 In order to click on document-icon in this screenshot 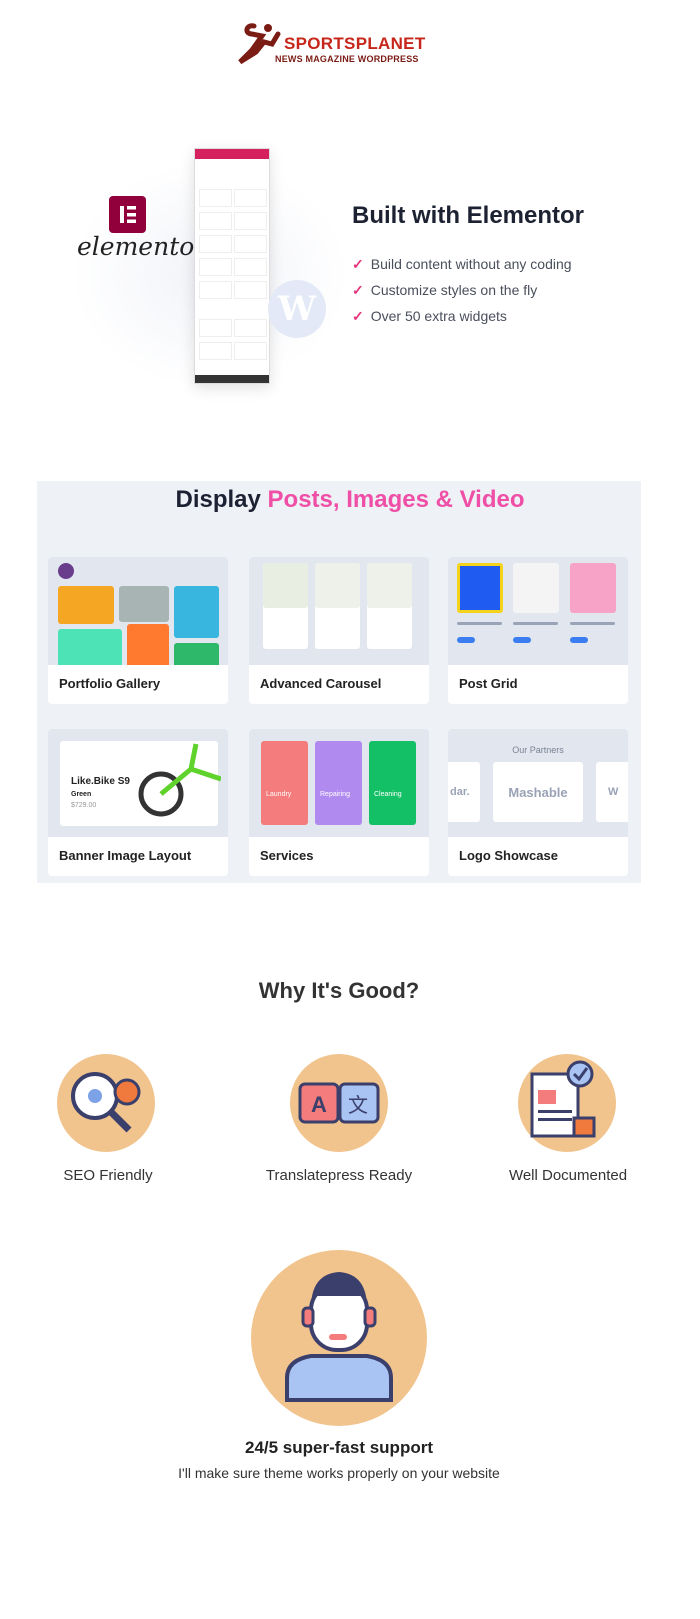, I will do `click(567, 1103)`.